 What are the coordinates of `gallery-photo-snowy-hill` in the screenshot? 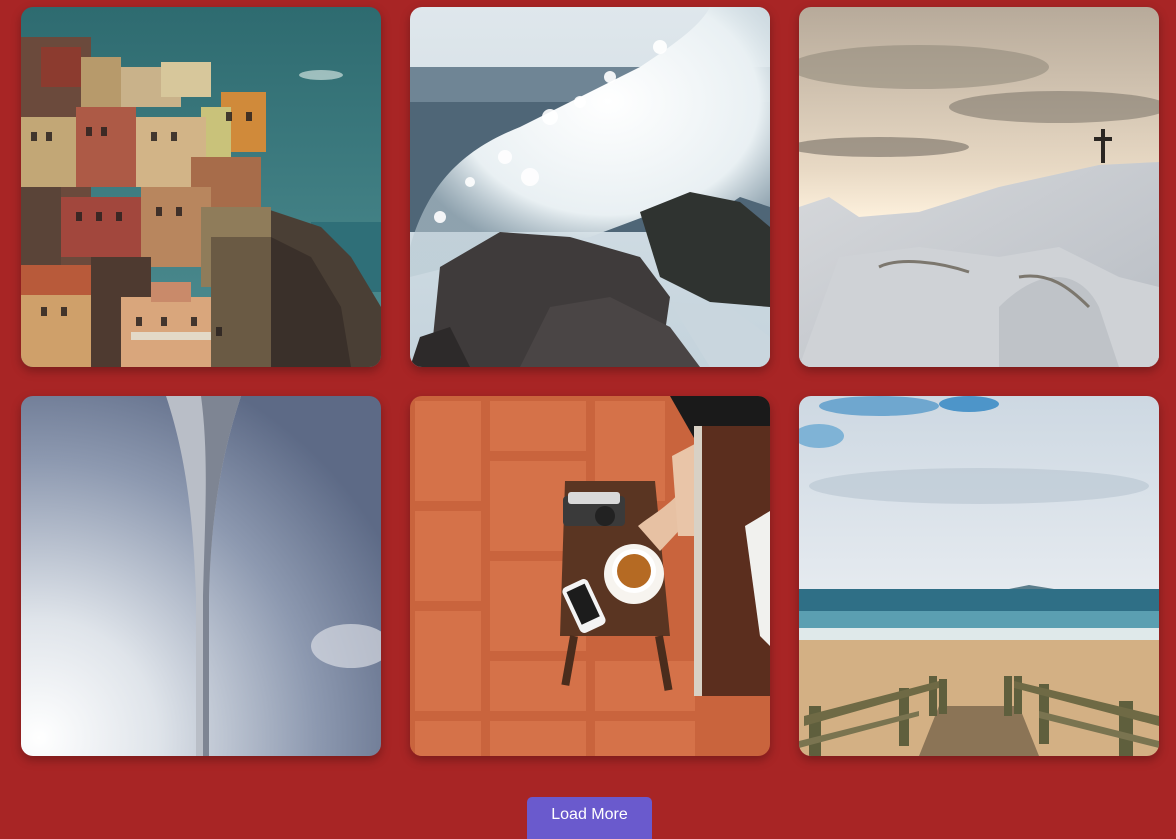 It's located at (979, 187).